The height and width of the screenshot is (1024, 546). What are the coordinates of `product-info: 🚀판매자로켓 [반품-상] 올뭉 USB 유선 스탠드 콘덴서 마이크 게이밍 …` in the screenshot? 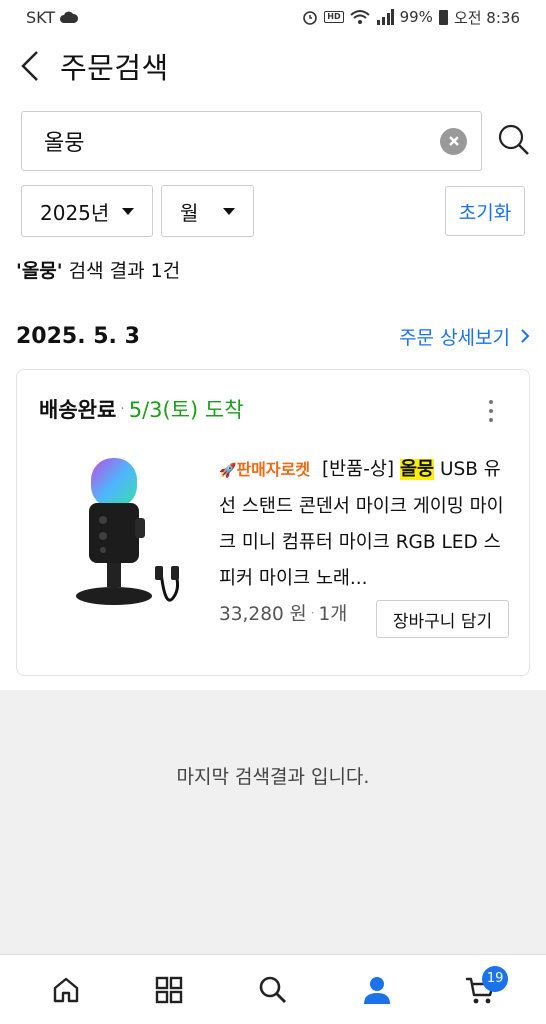 It's located at (364, 524).